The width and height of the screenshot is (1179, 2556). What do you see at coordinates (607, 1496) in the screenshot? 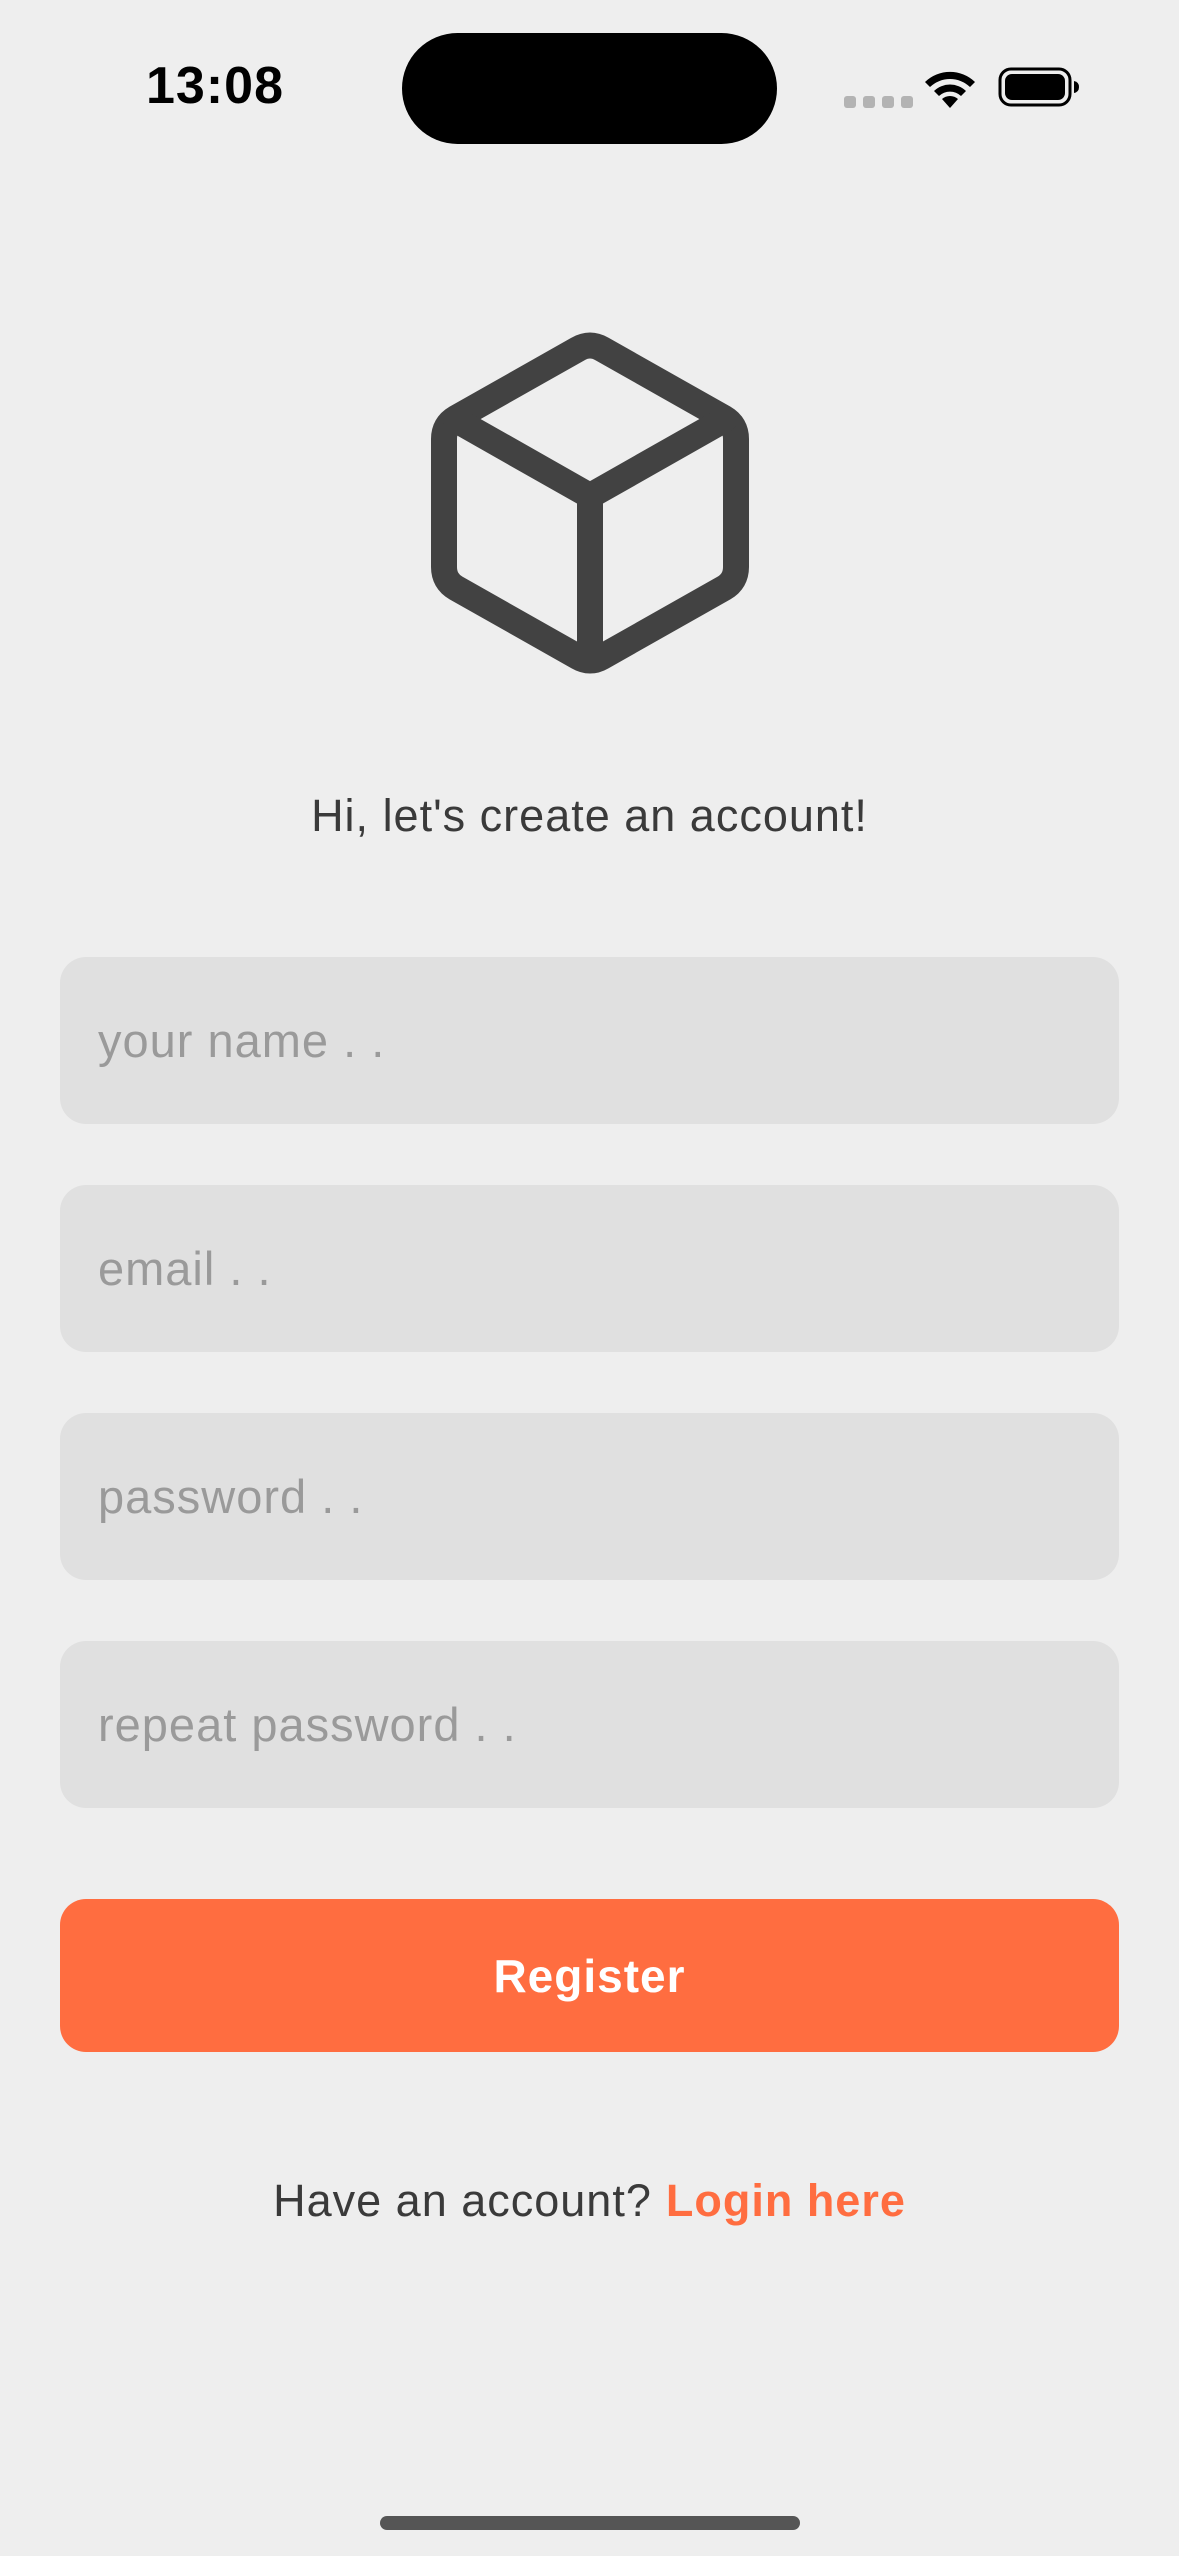
I see `password-input` at bounding box center [607, 1496].